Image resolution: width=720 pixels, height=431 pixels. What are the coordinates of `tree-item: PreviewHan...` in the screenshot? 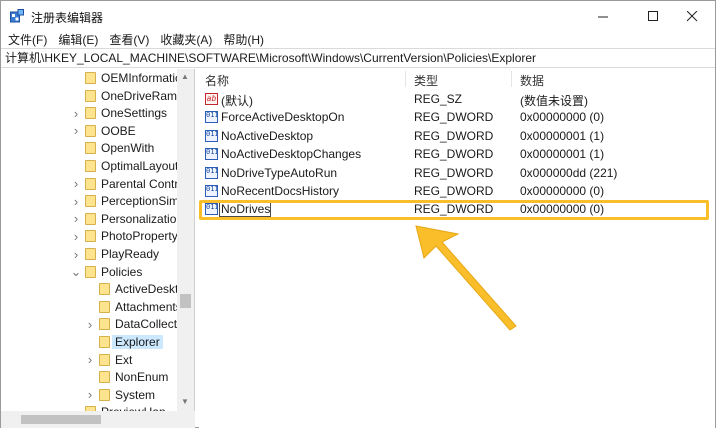 It's located at (97, 407).